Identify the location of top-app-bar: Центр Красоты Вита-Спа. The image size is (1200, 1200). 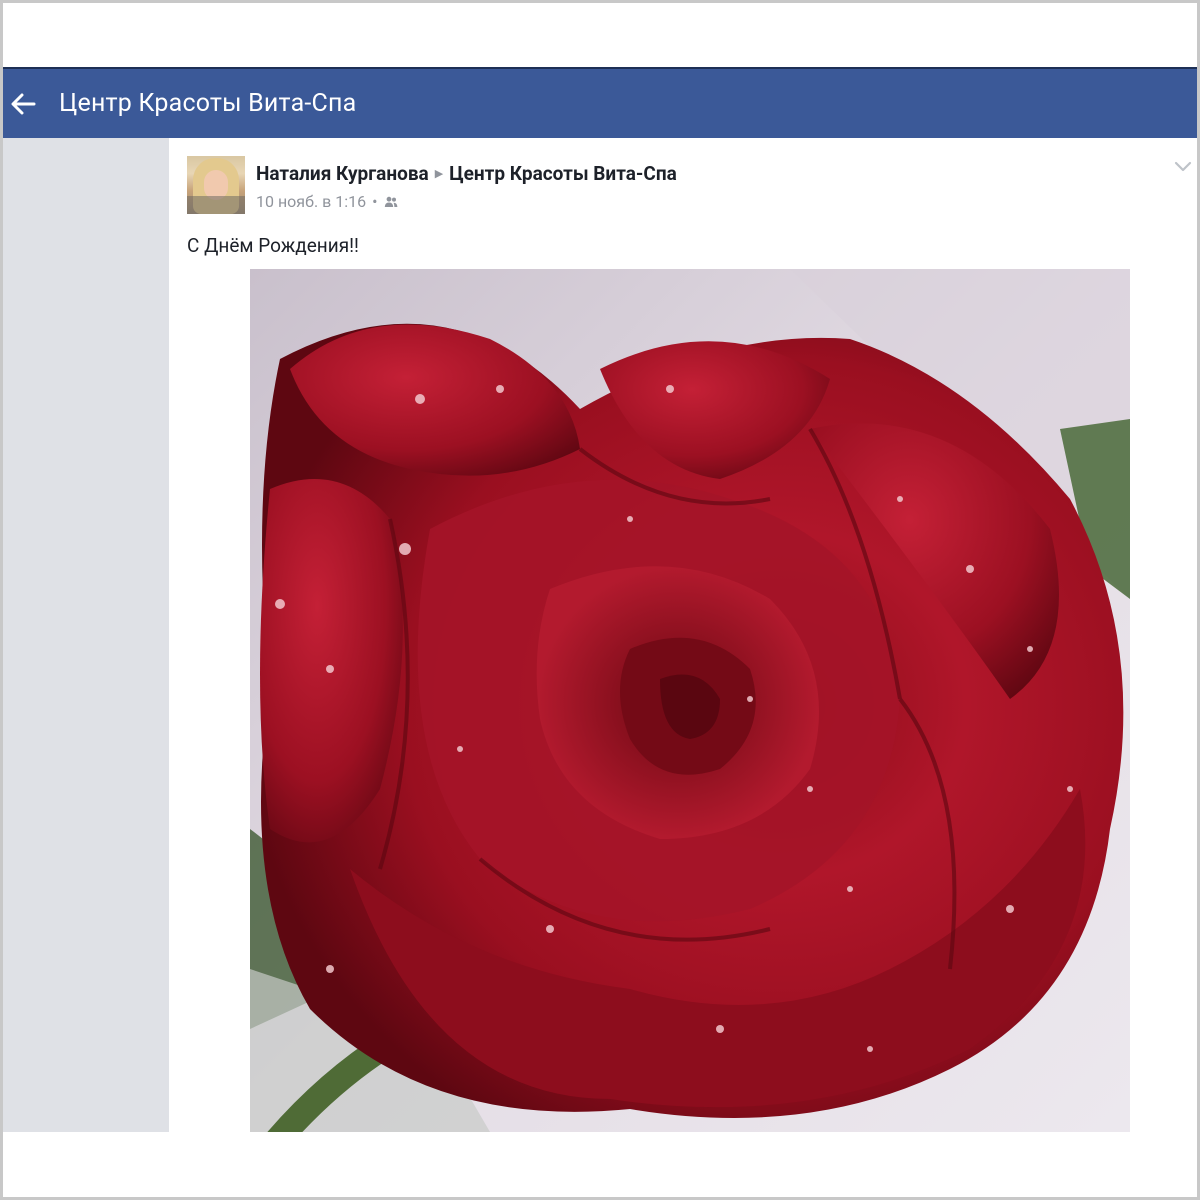
(600, 102).